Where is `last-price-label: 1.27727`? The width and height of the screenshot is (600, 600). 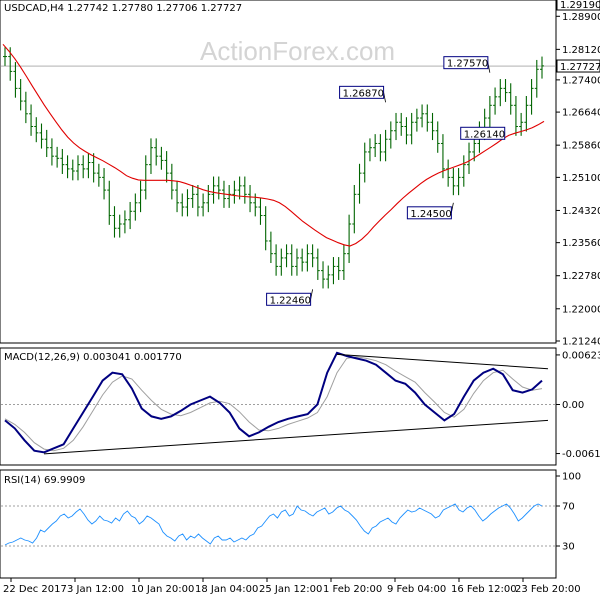 last-price-label: 1.27727 is located at coordinates (580, 67).